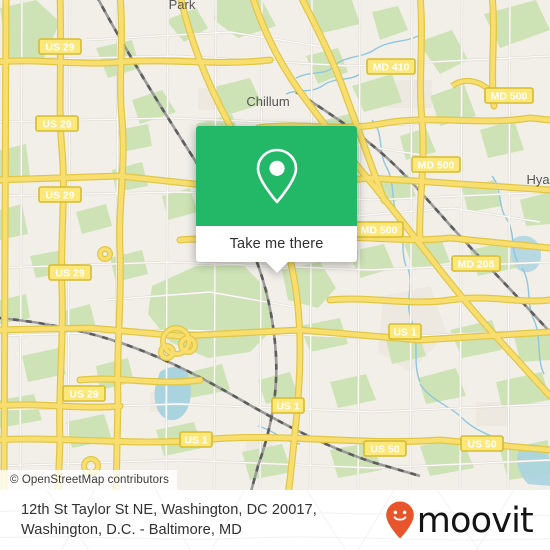 Image resolution: width=550 pixels, height=550 pixels. What do you see at coordinates (276, 244) in the screenshot?
I see `take-me-there-label: Take me there` at bounding box center [276, 244].